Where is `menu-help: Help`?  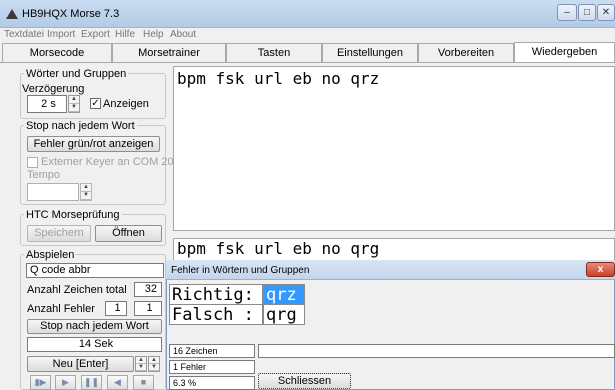
menu-help: Help is located at coordinates (153, 34).